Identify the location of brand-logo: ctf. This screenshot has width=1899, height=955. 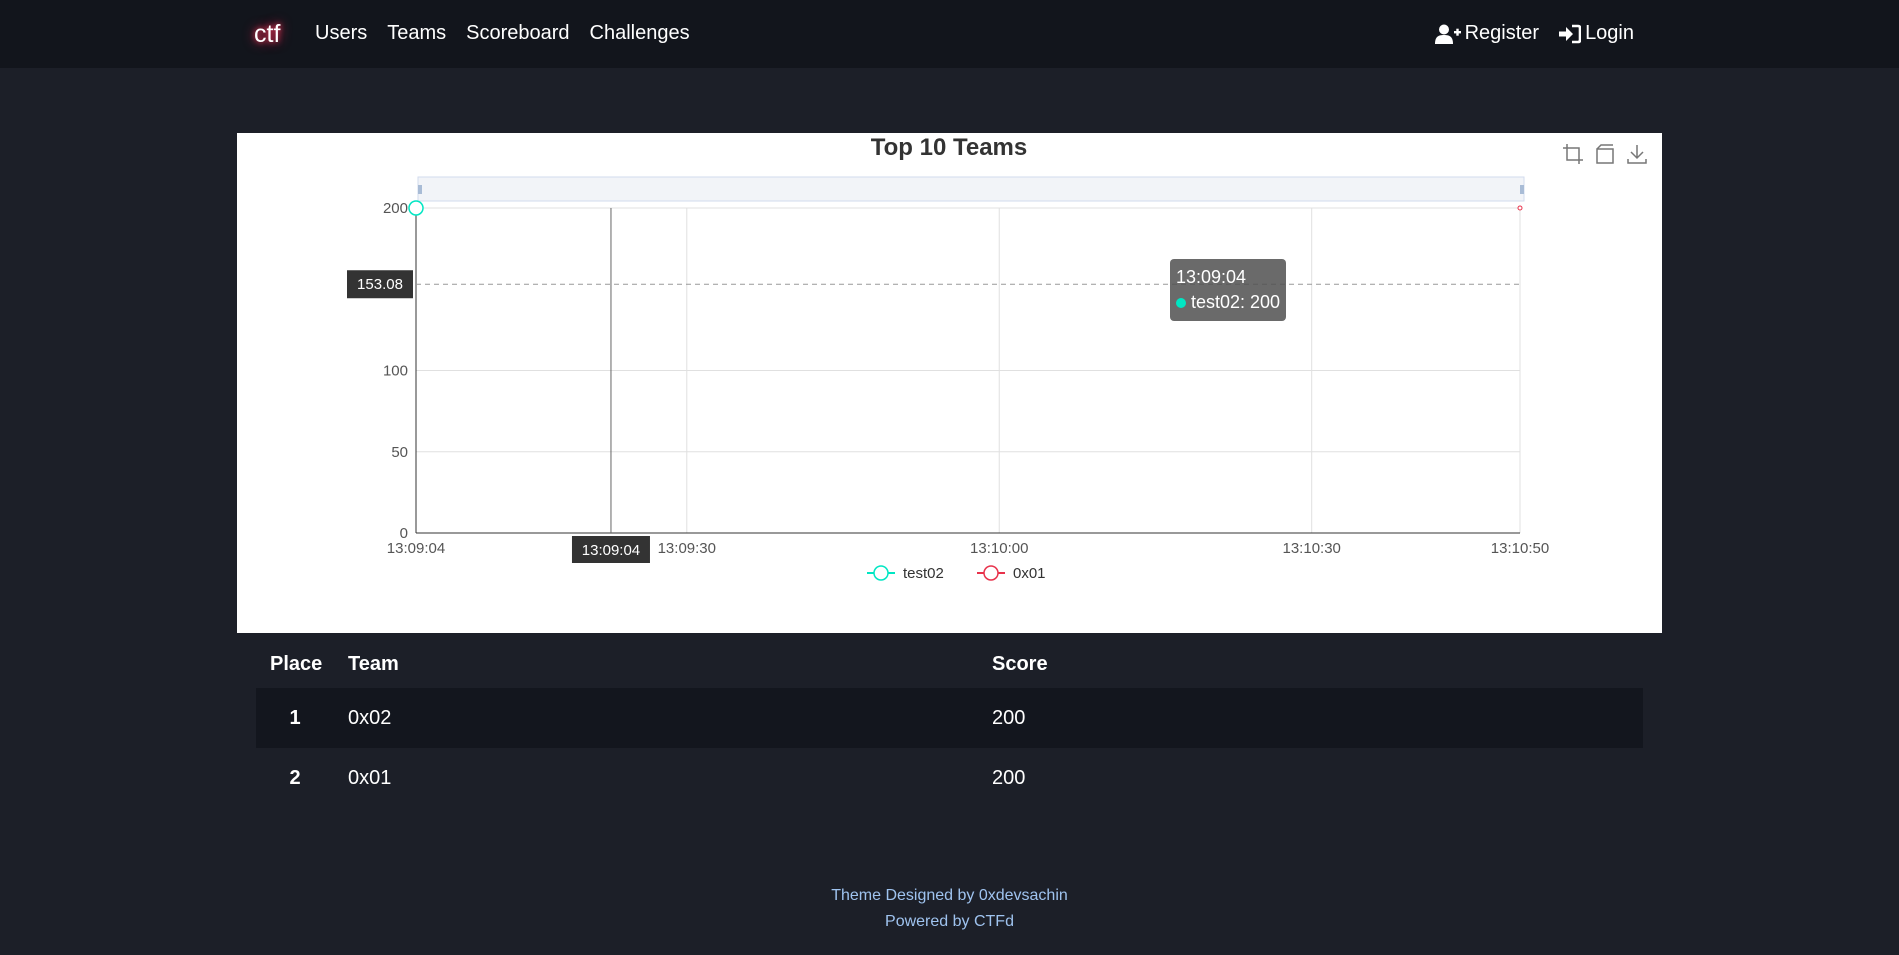
(267, 34).